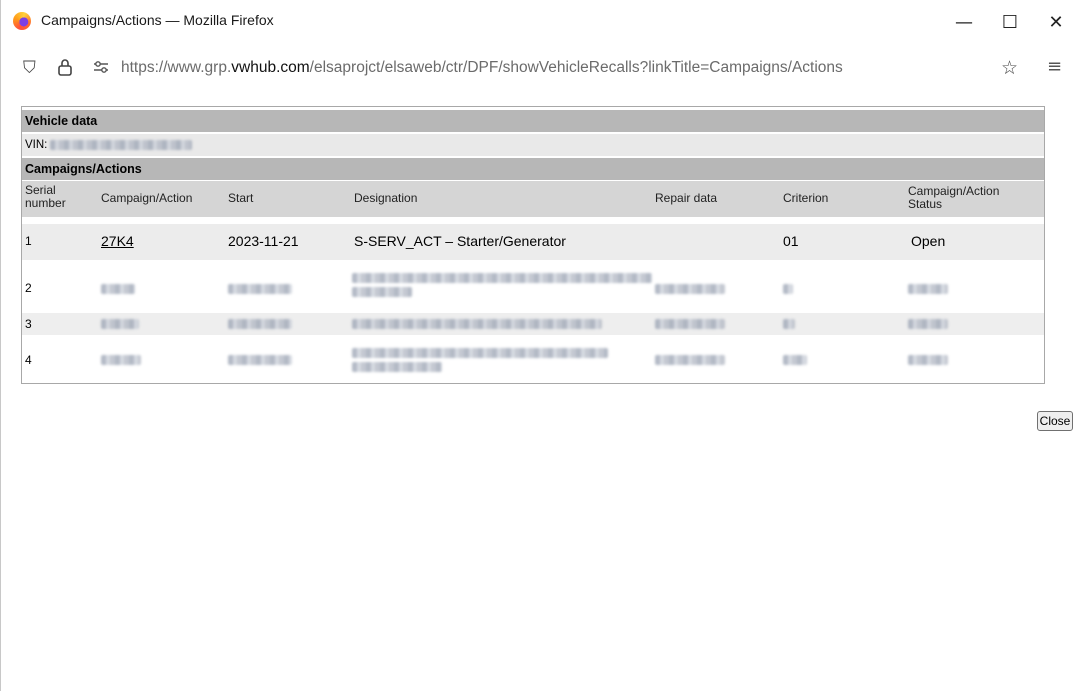  Describe the element at coordinates (791, 241) in the screenshot. I see `row-criterion: 01` at that location.